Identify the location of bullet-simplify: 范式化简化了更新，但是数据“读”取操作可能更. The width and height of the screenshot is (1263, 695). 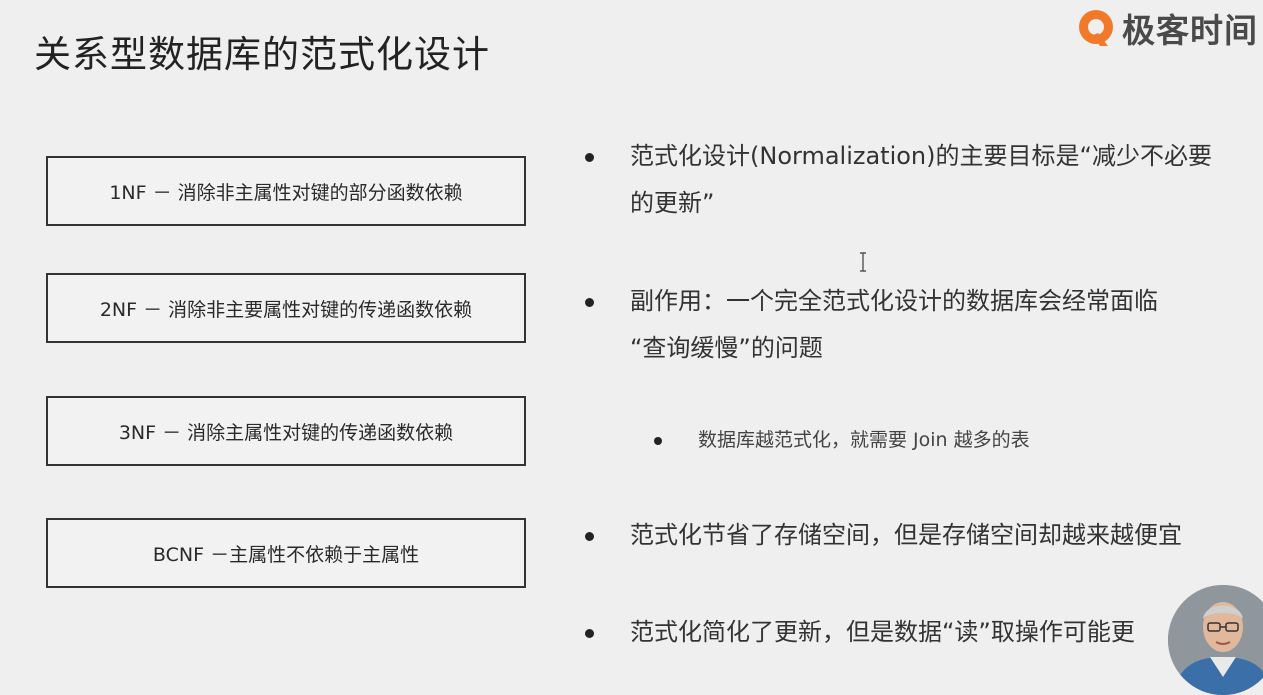
(895, 632).